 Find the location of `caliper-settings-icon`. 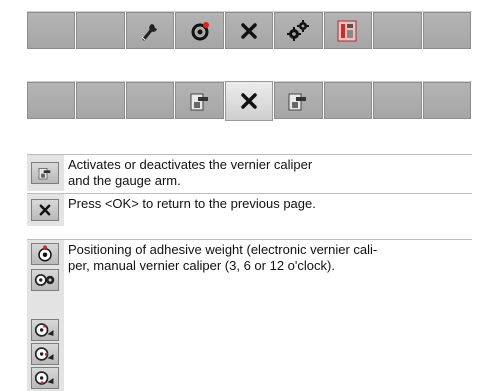

caliper-settings-icon is located at coordinates (347, 30).